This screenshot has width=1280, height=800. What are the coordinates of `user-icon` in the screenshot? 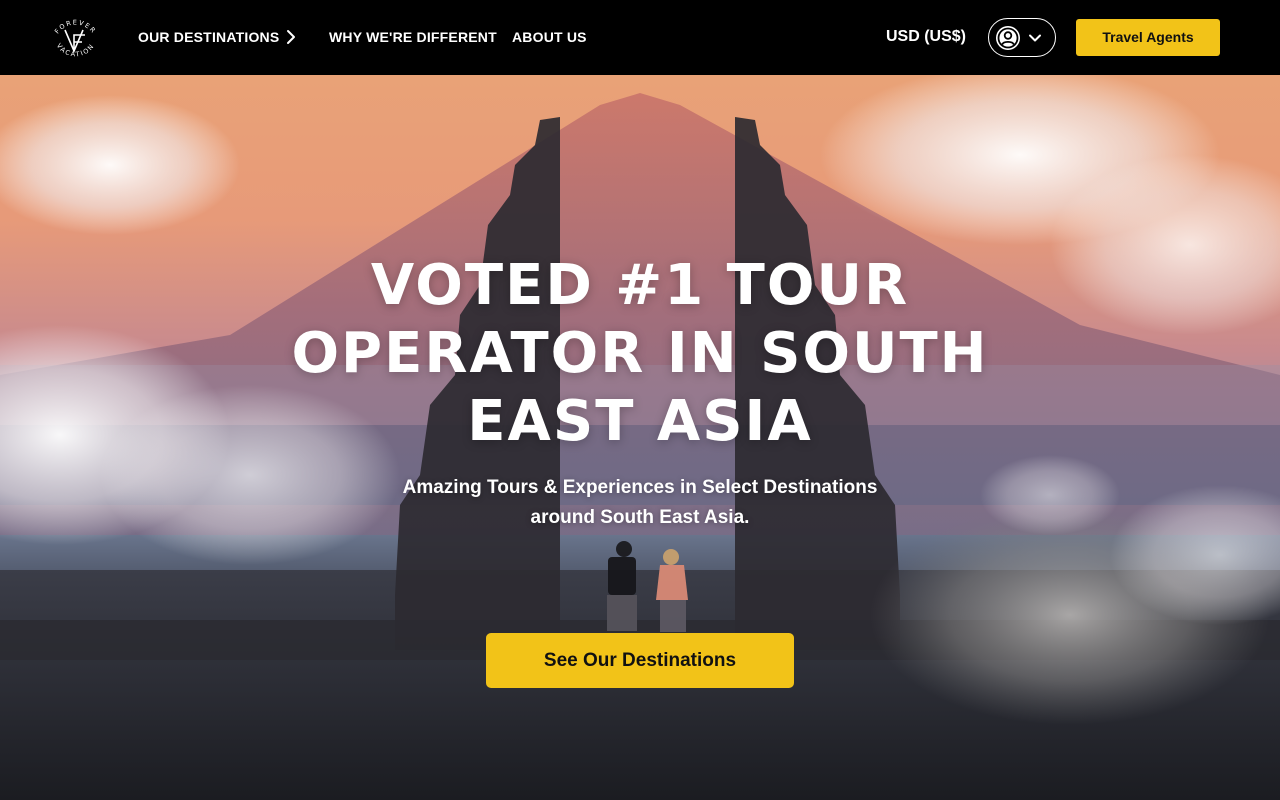 It's located at (1008, 38).